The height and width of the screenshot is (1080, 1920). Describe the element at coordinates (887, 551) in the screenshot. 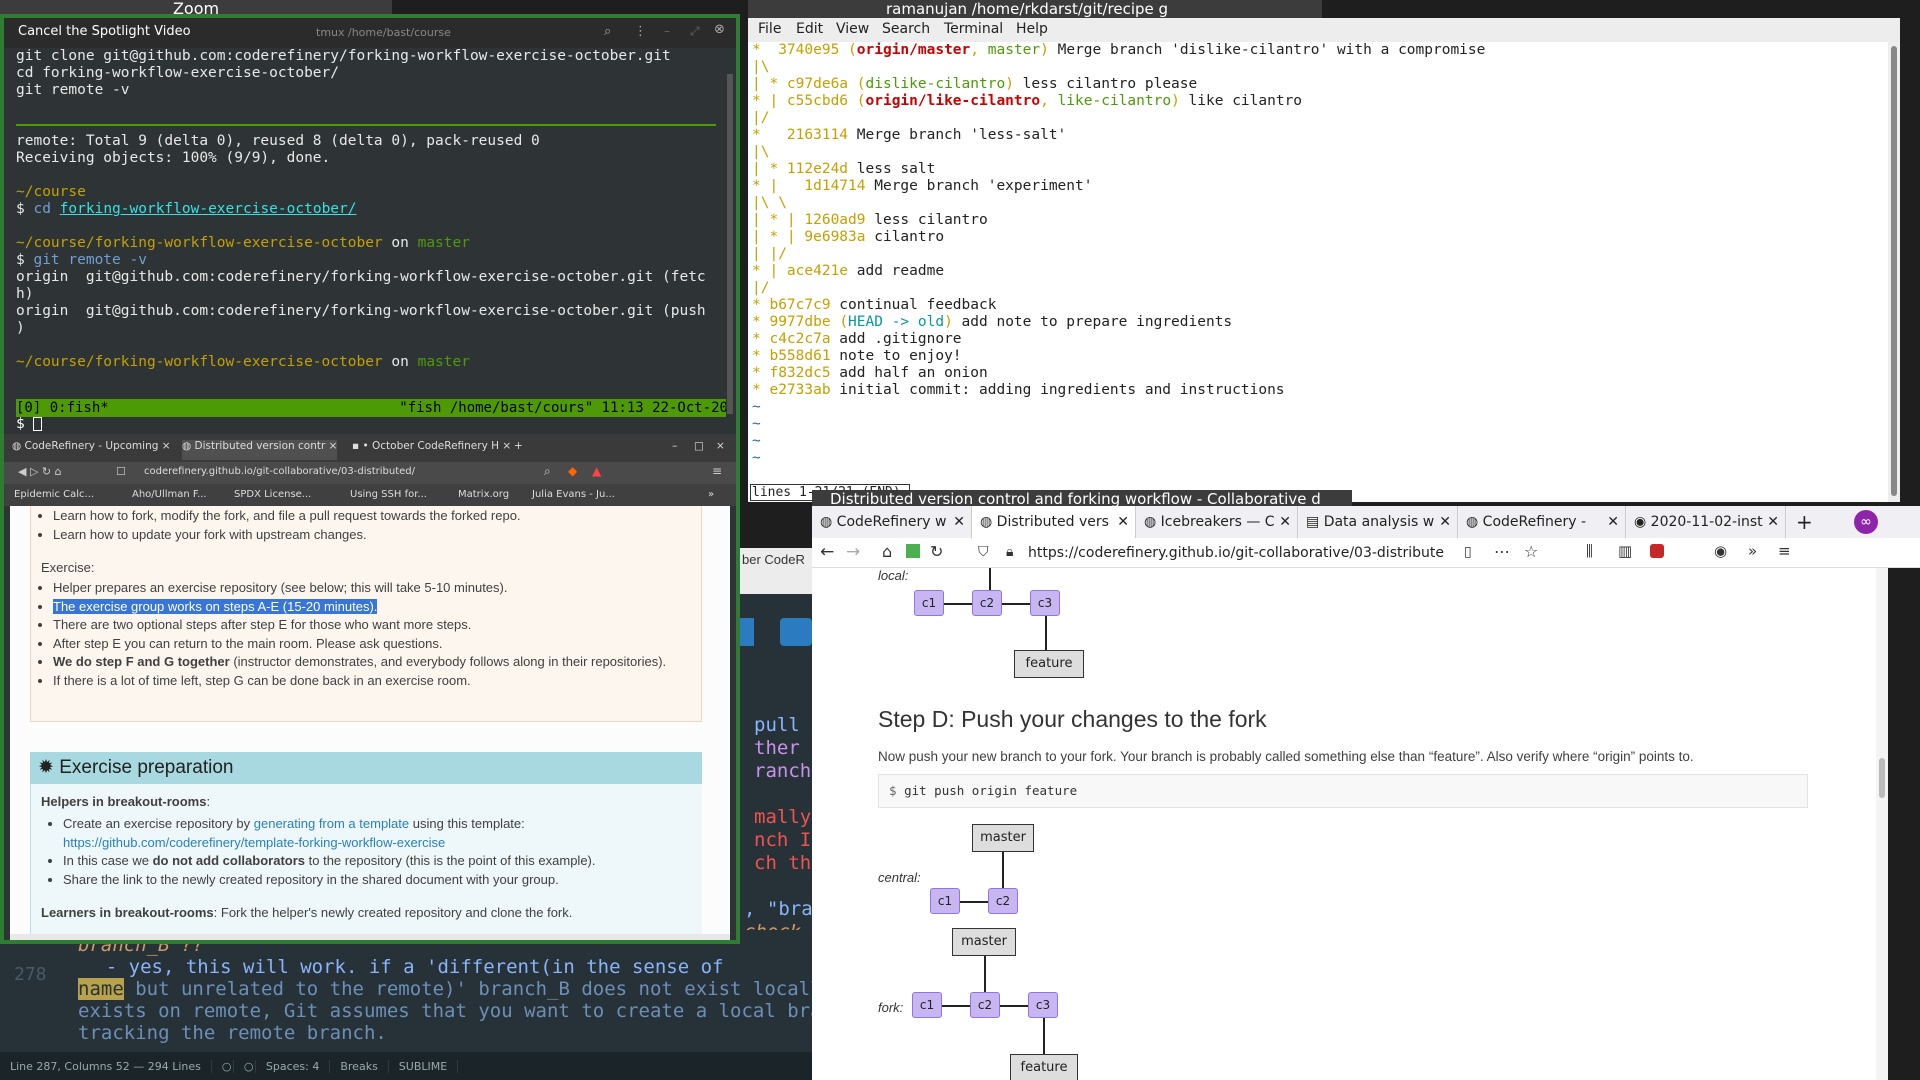

I see `home-icon: ⌂` at that location.